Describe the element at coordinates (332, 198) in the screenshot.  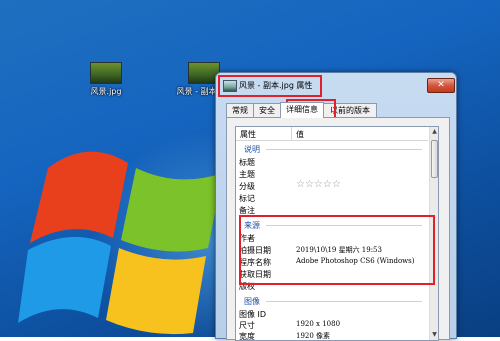
I see `list-item: 标记` at that location.